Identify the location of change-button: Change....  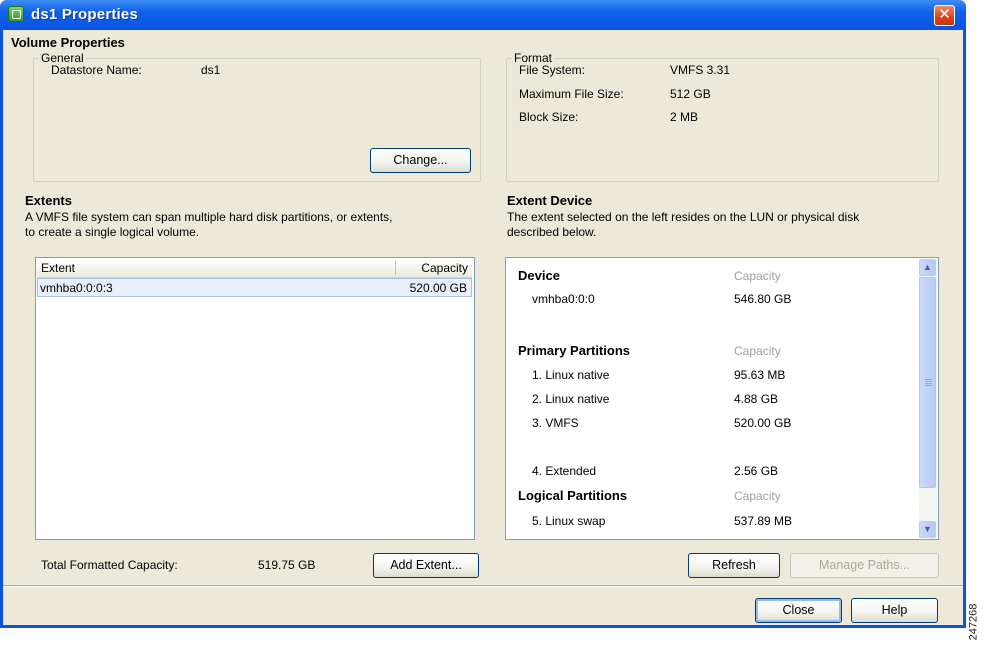
(420, 160).